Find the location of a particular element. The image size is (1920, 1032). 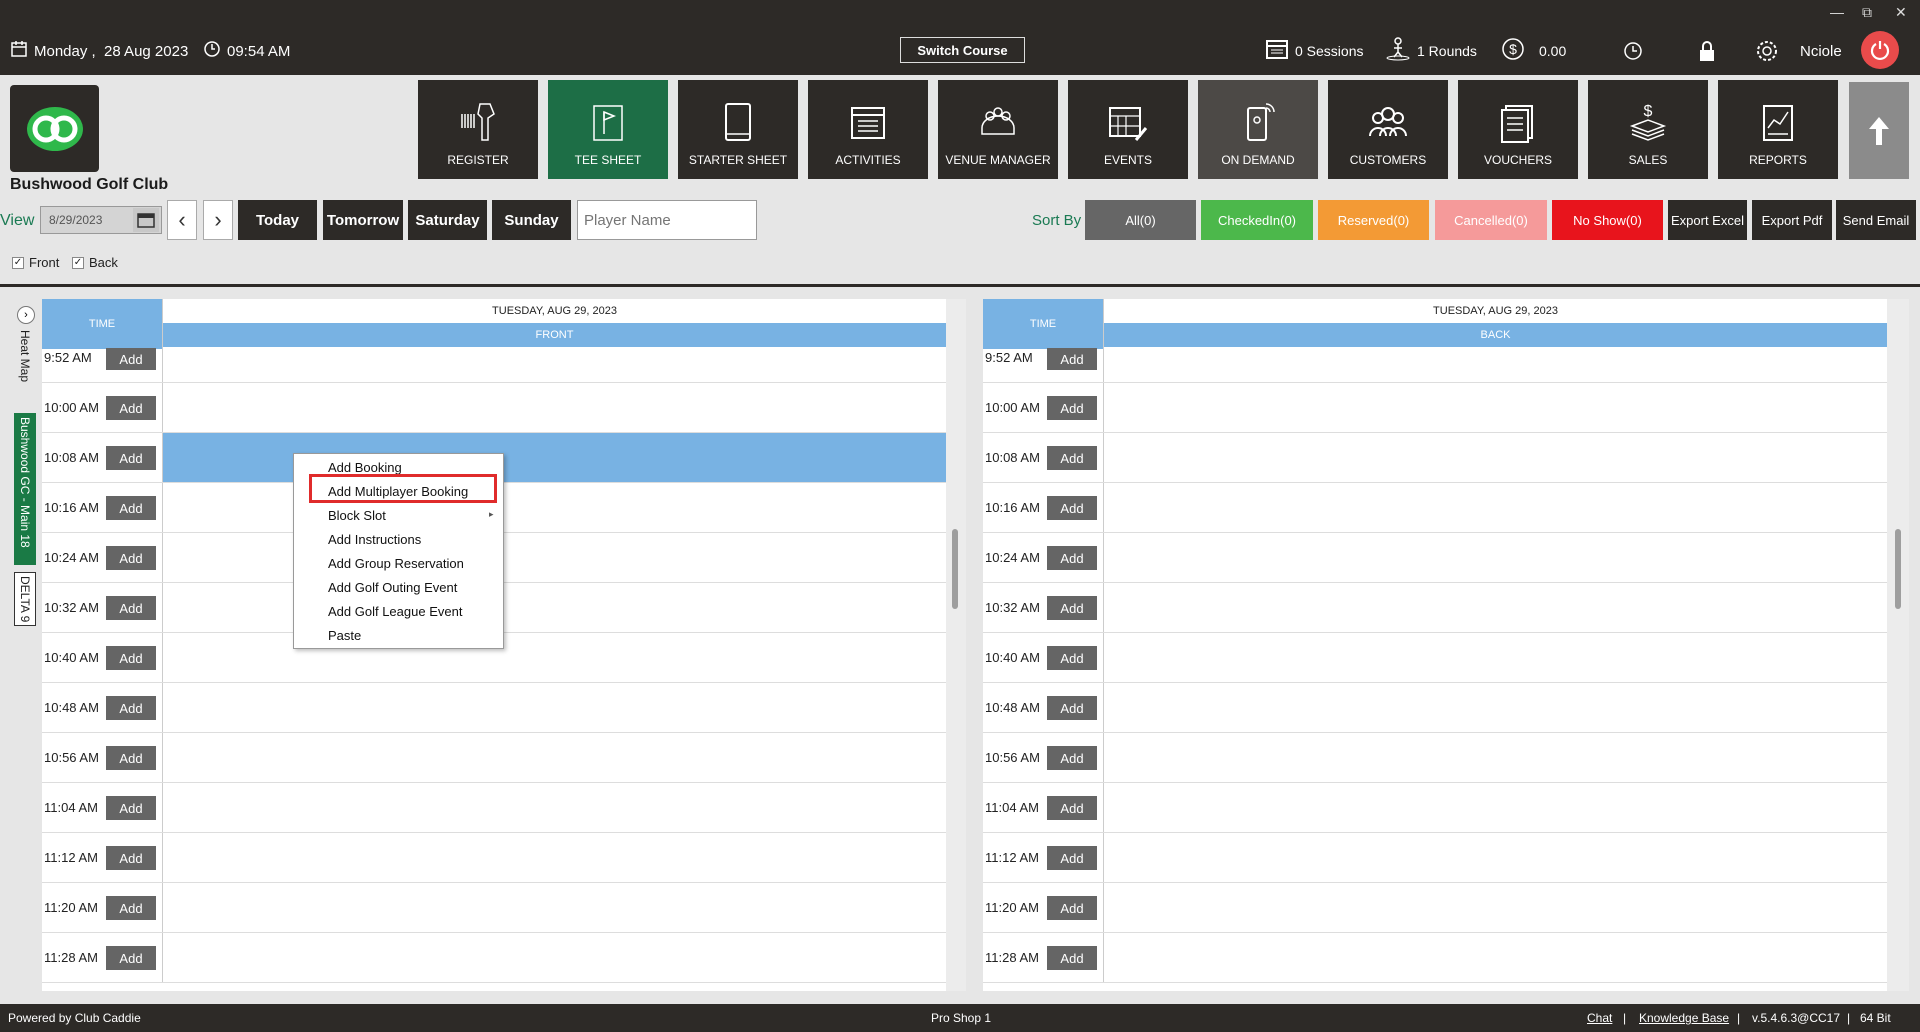

front-scroll-thumb is located at coordinates (955, 569).